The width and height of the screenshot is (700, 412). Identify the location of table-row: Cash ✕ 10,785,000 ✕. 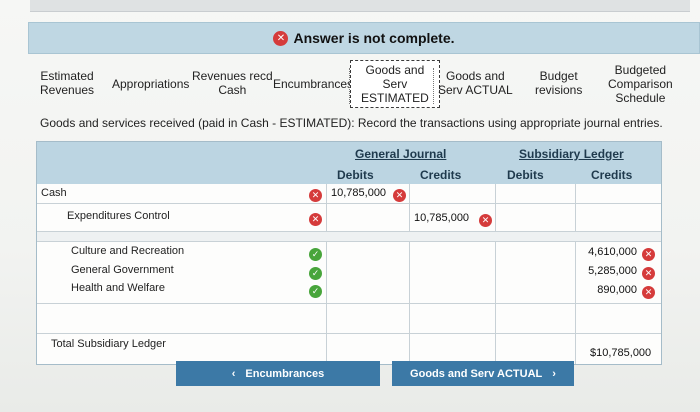
(349, 194).